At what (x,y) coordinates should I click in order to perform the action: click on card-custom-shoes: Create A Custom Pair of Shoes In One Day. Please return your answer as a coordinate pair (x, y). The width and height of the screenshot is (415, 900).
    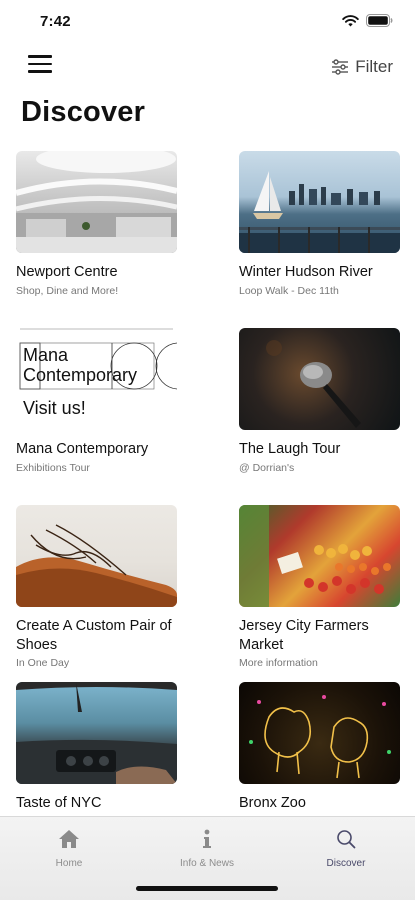
    Looking at the image, I should click on (96, 587).